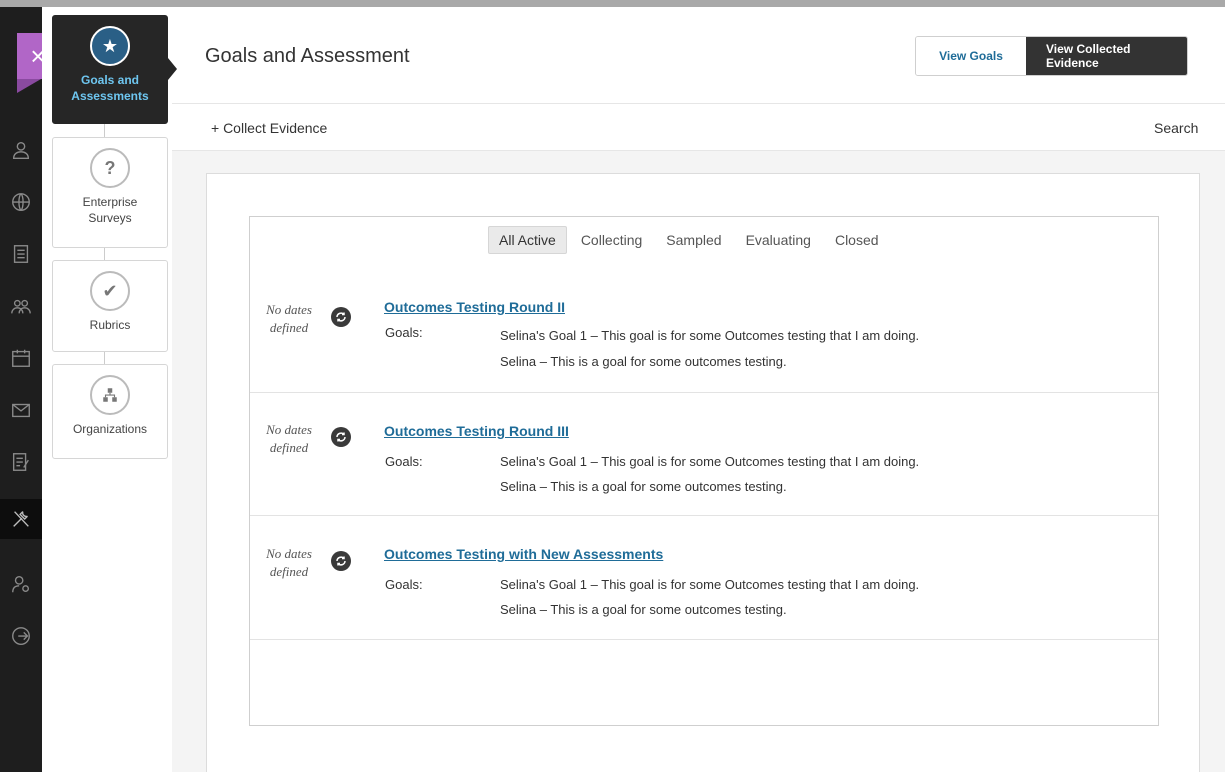  I want to click on tool-label: Enterprise Surveys, so click(110, 210).